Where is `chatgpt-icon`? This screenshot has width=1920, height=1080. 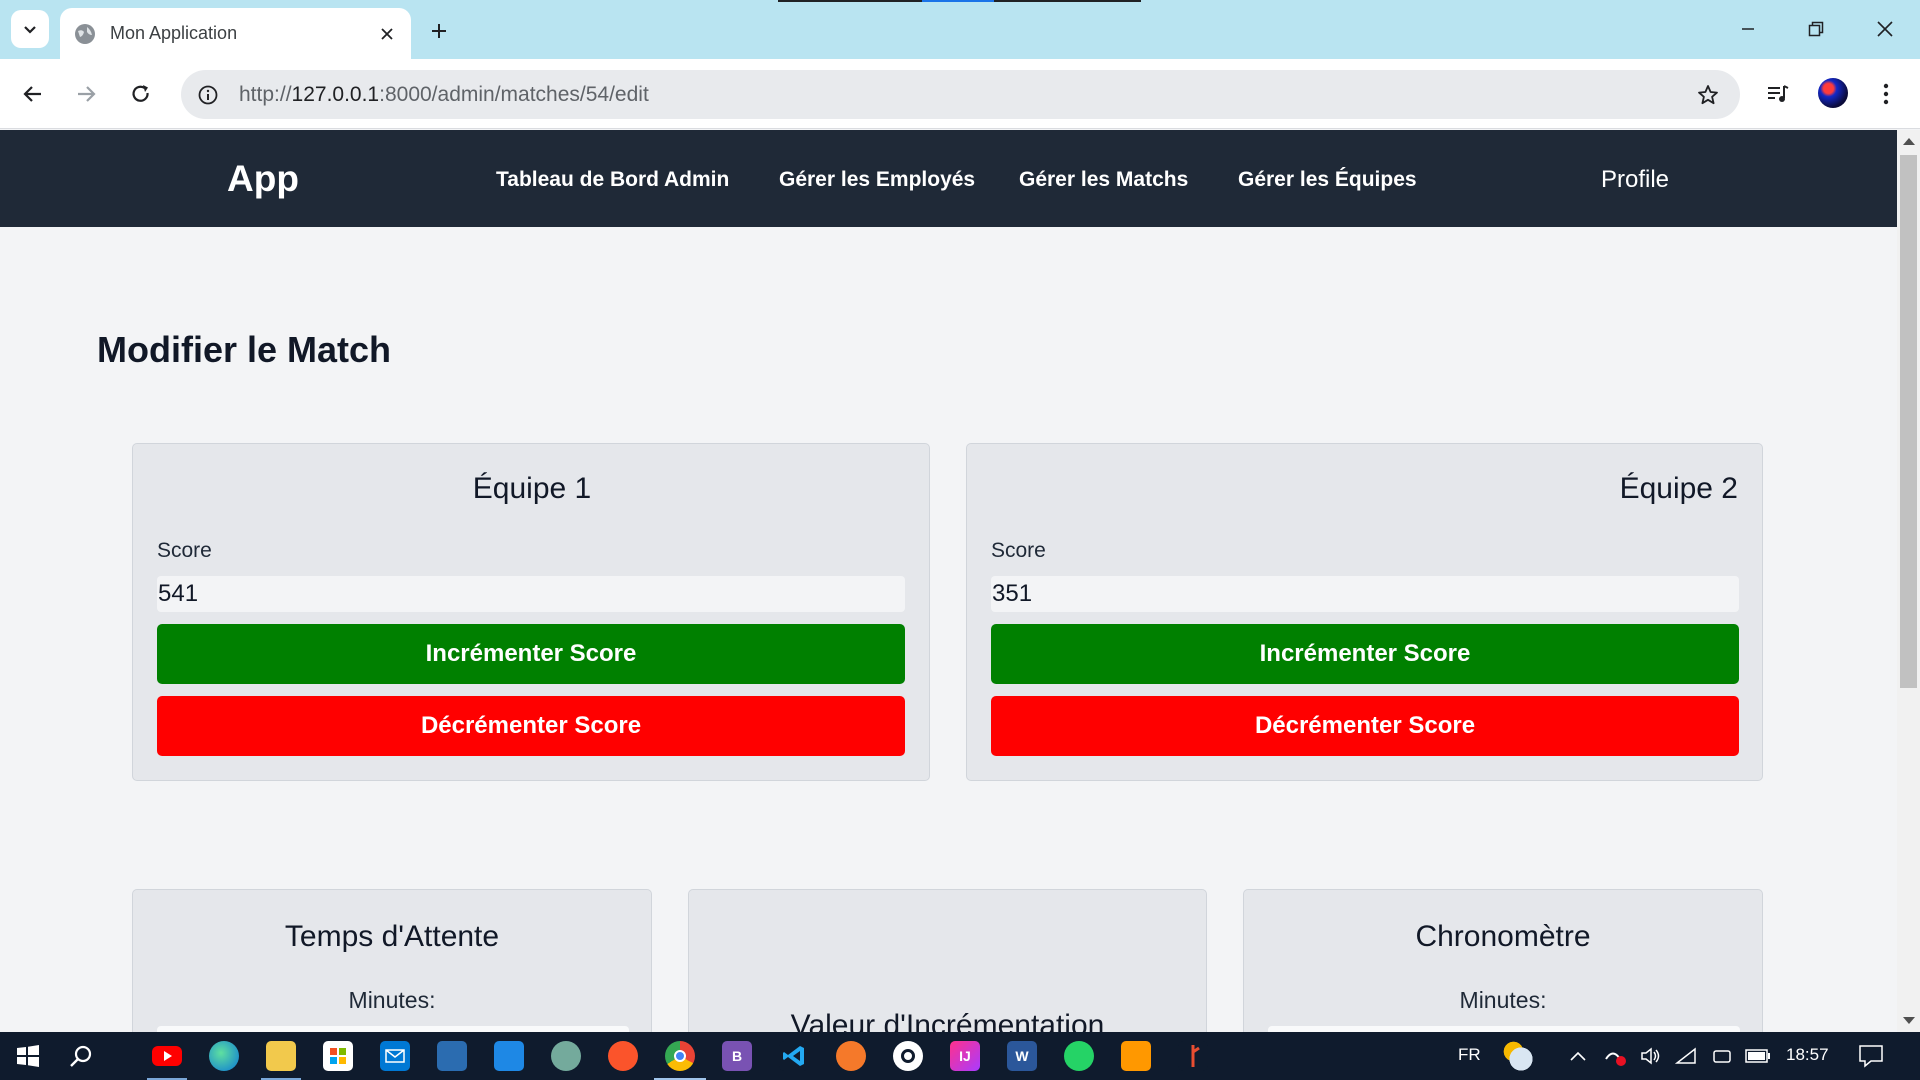
chatgpt-icon is located at coordinates (566, 1056).